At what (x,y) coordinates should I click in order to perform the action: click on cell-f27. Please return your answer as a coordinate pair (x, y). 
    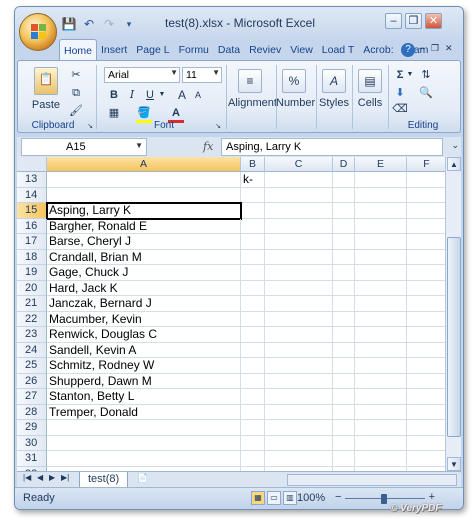
    Looking at the image, I should click on (426, 397).